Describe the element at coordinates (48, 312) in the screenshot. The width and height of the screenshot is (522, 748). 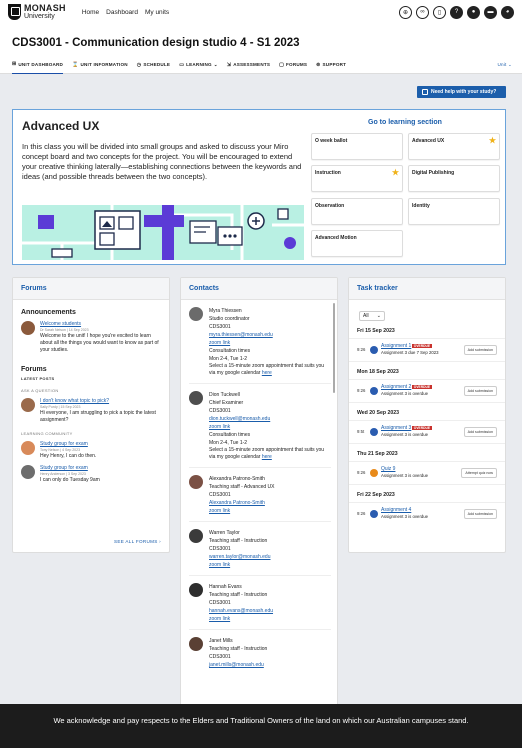
I see `announcements-heading: Announcements` at that location.